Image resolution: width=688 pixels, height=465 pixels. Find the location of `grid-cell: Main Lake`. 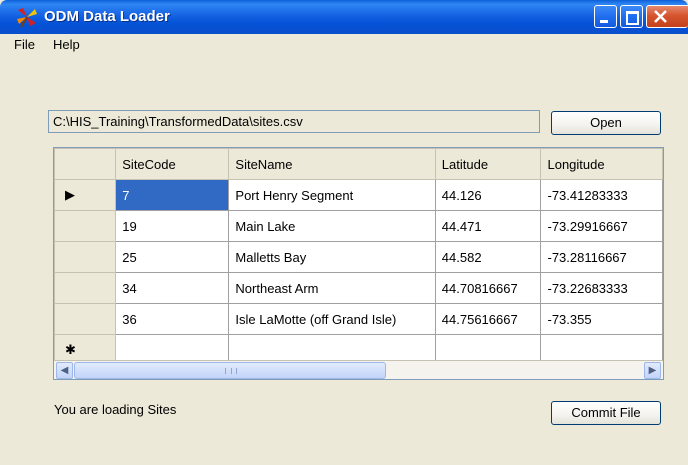

grid-cell: Main Lake is located at coordinates (332, 226).